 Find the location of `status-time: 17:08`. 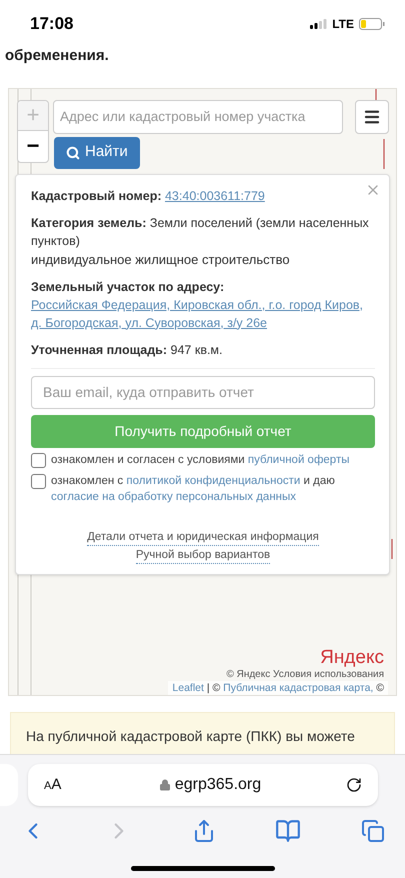

status-time: 17:08 is located at coordinates (52, 24).